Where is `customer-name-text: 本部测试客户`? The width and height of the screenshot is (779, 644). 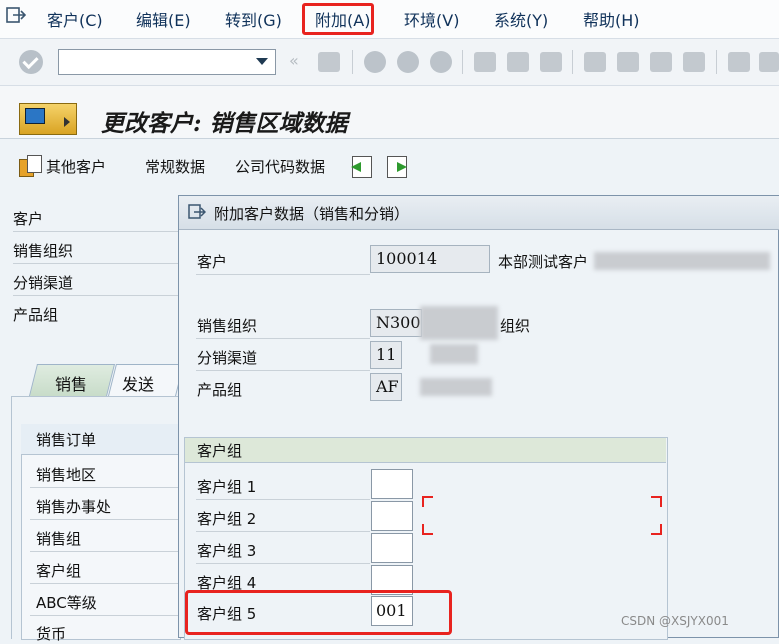 customer-name-text: 本部测试客户 is located at coordinates (543, 262).